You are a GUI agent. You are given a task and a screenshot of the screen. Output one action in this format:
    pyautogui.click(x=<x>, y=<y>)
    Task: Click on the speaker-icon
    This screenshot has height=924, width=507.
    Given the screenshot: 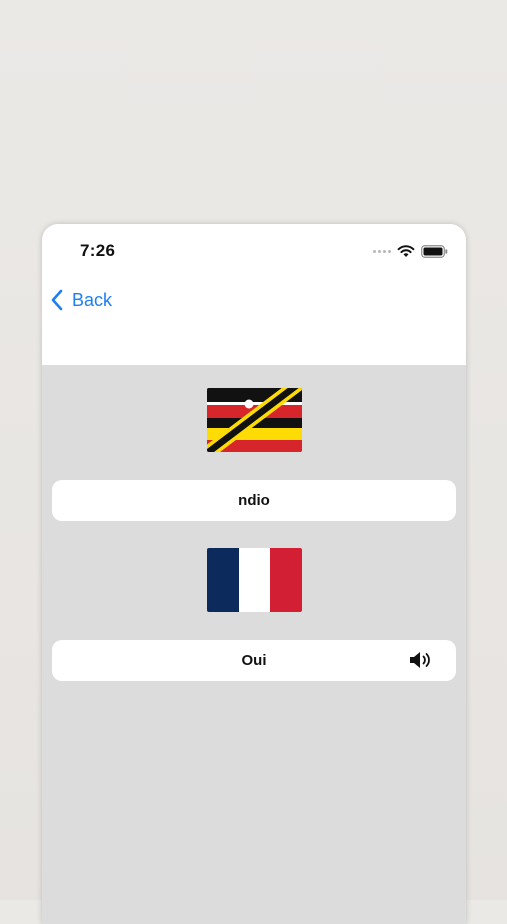 What is the action you would take?
    pyautogui.click(x=421, y=660)
    